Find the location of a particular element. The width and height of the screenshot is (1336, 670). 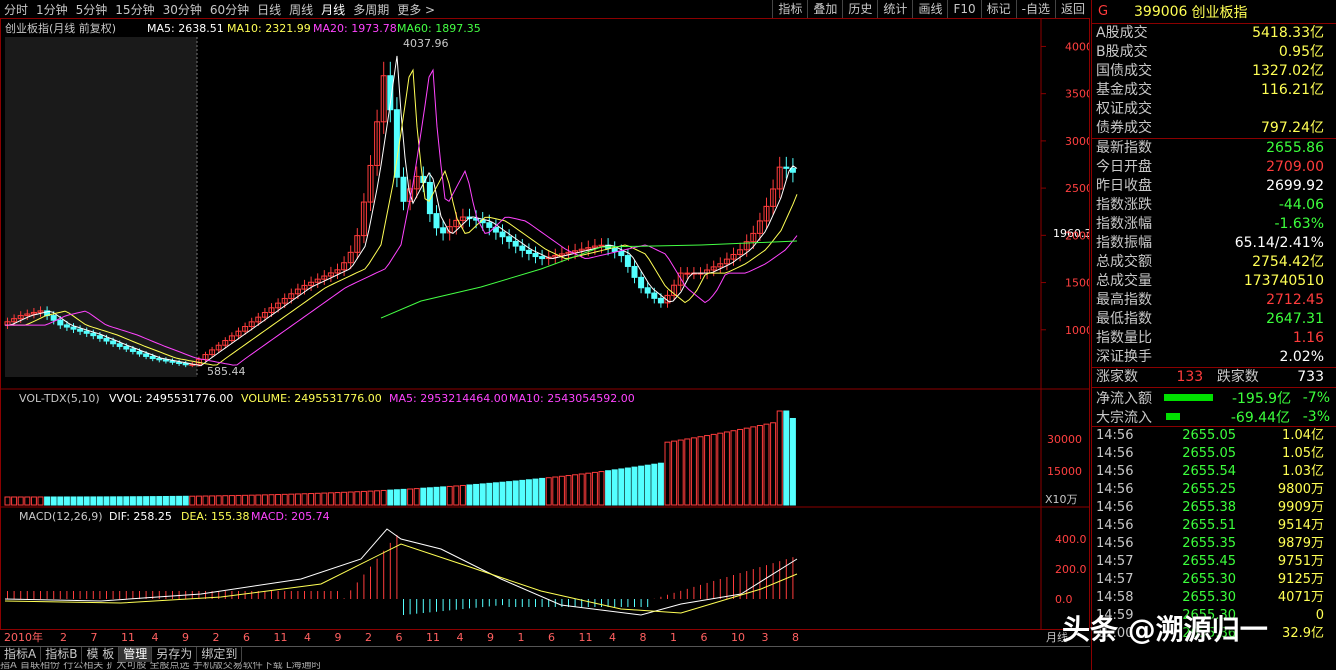

period-tab-8: 月线 is located at coordinates (333, 9).